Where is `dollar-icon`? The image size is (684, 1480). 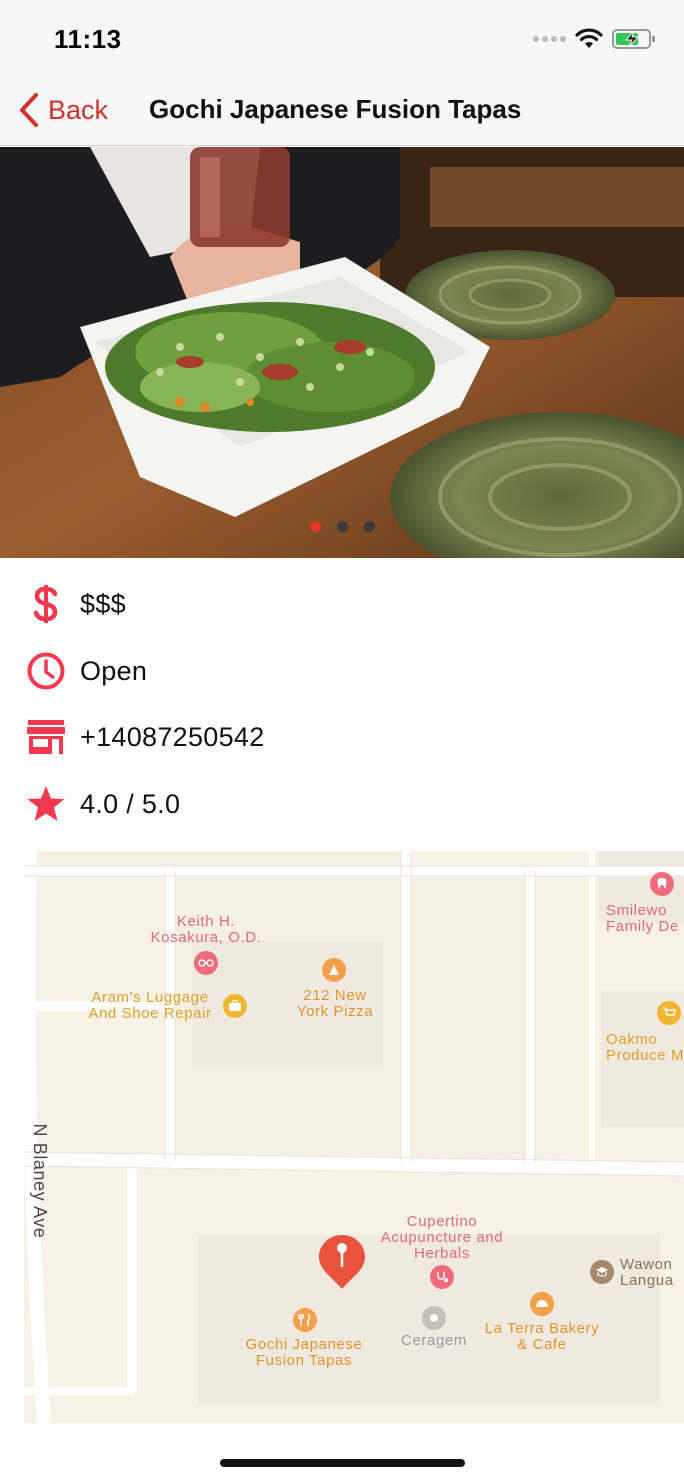
dollar-icon is located at coordinates (46, 604).